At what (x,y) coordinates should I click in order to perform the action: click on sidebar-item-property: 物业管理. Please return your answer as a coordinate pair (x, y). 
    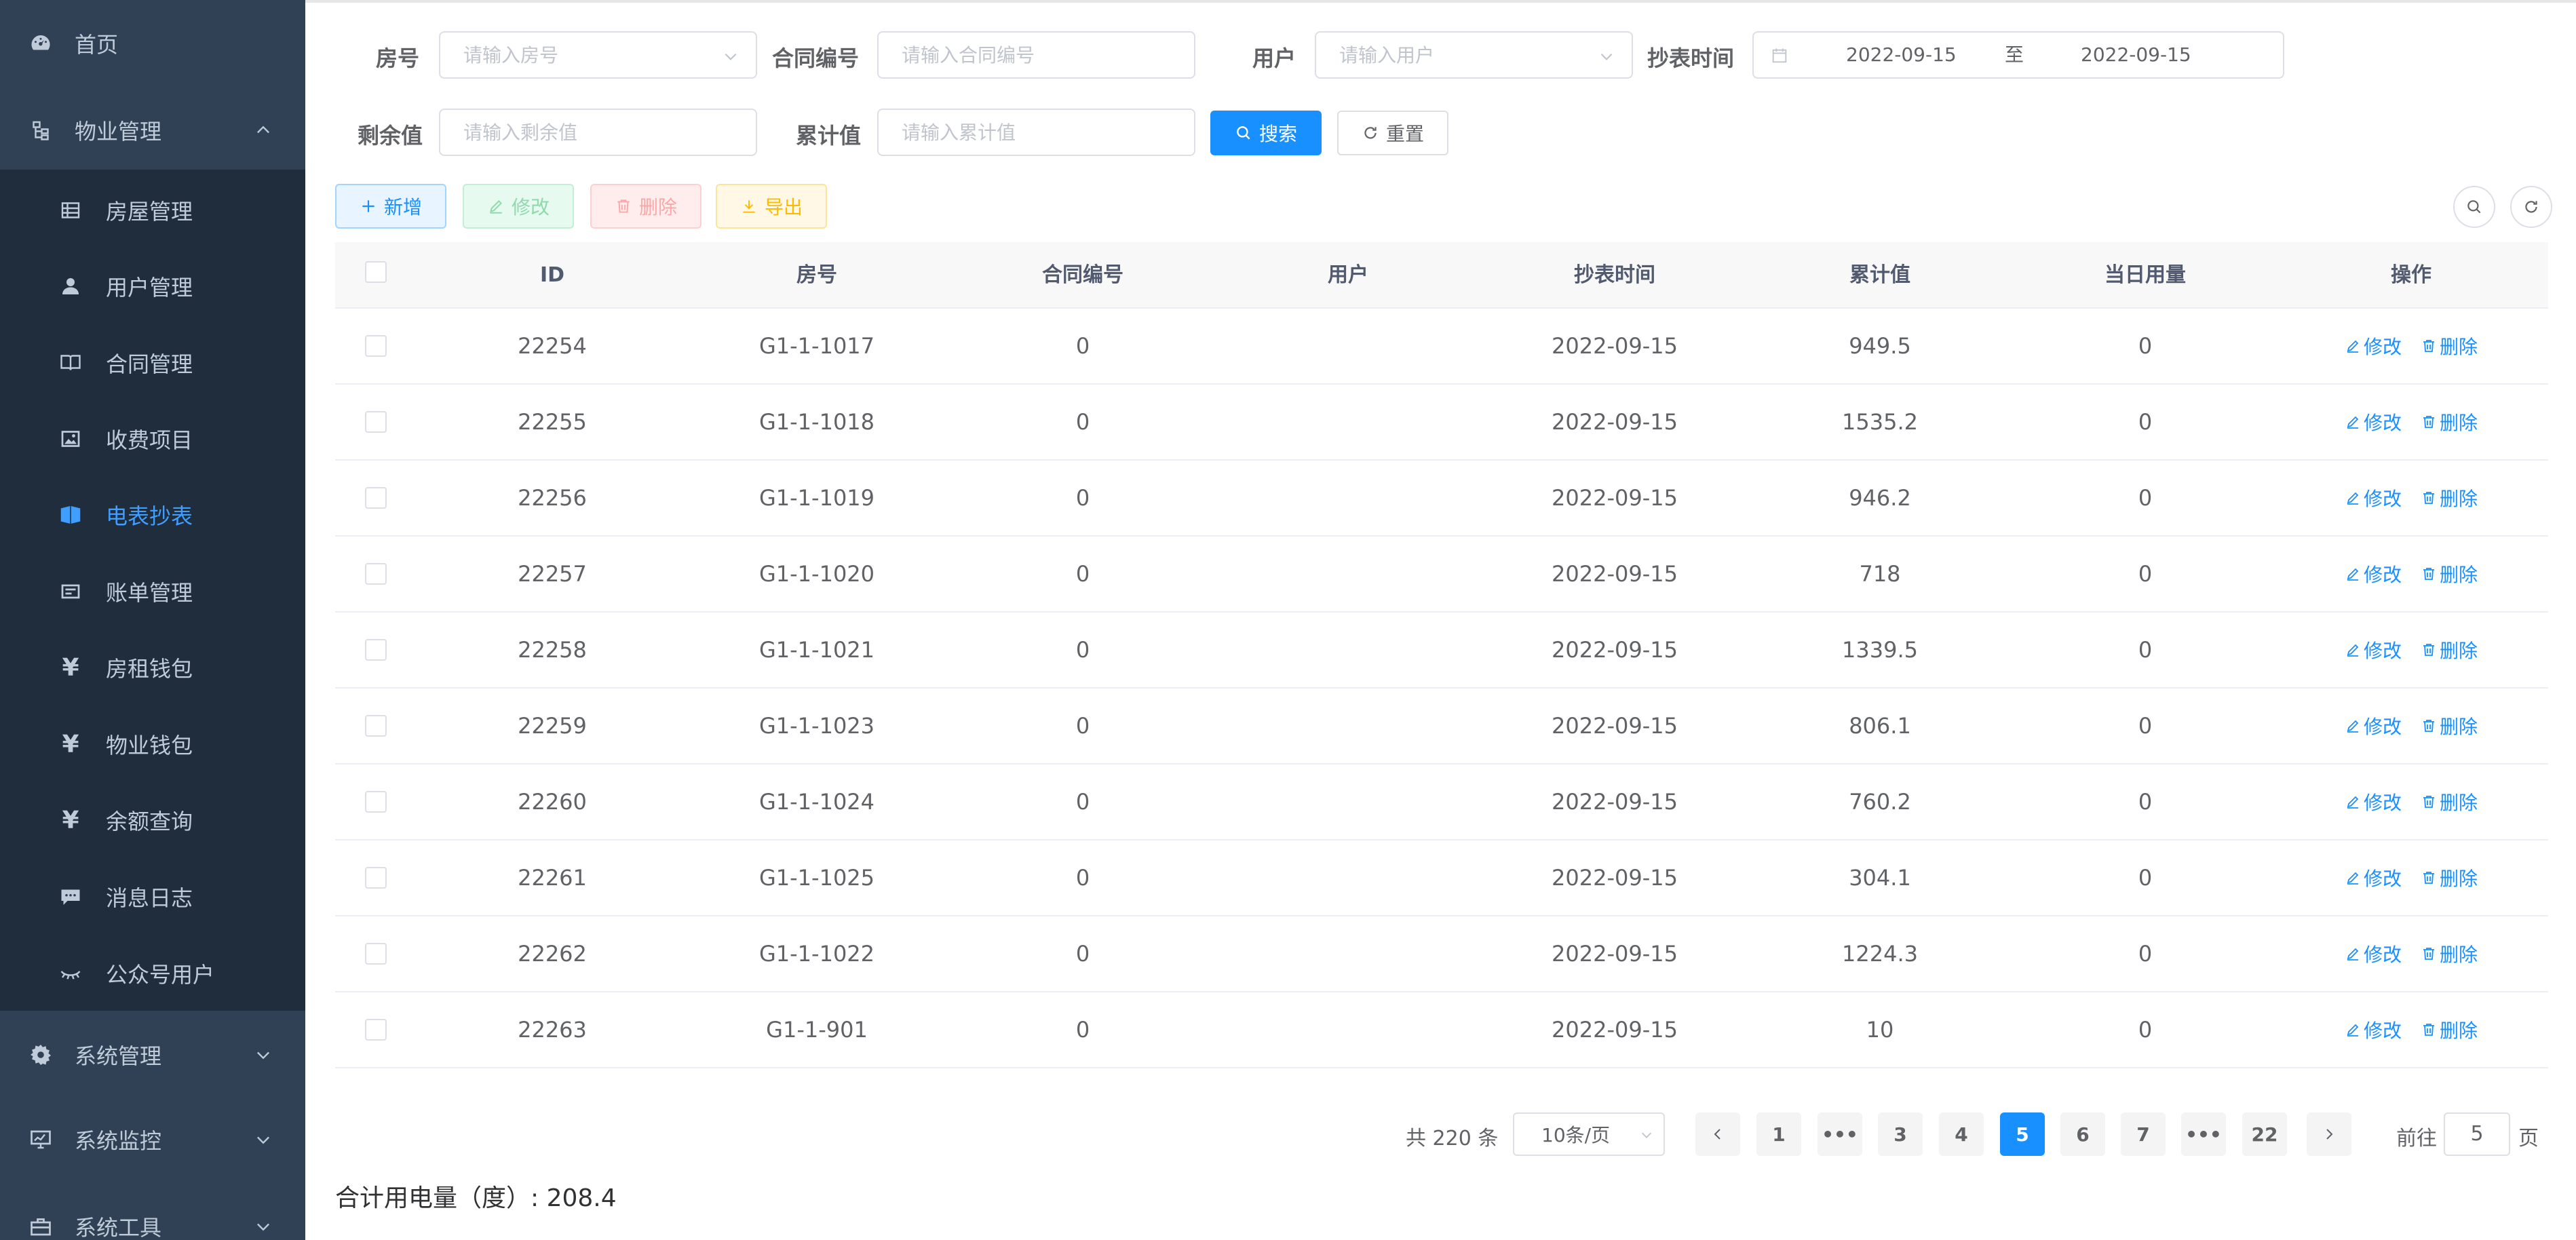
    Looking at the image, I should click on (152, 130).